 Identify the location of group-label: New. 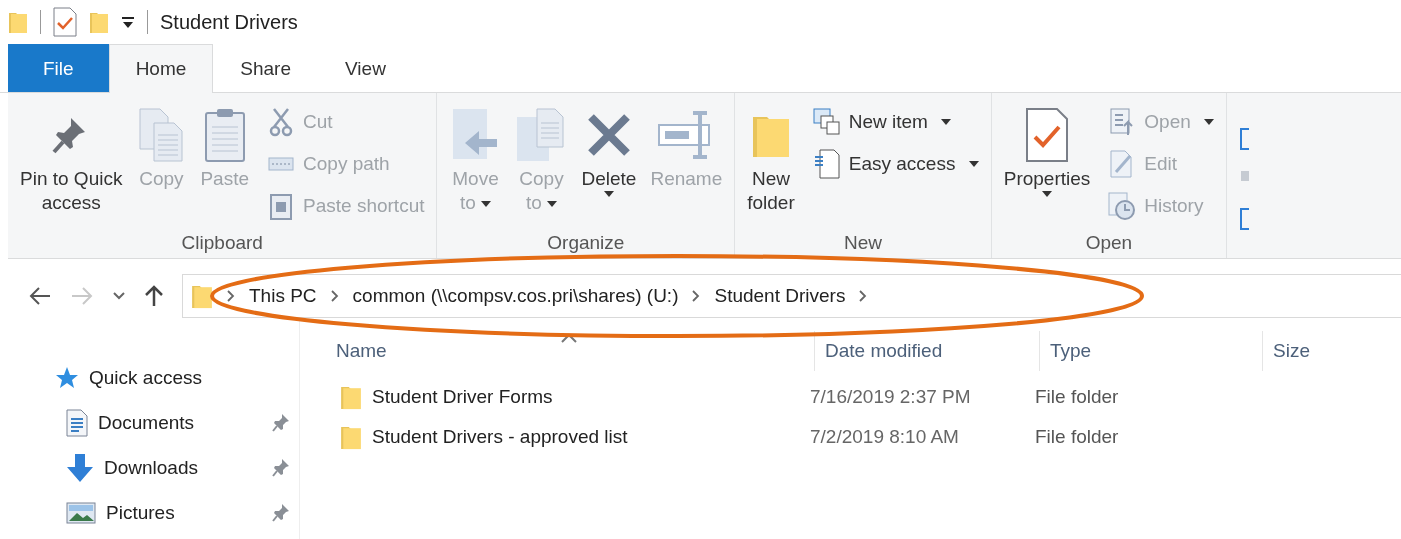
(862, 243).